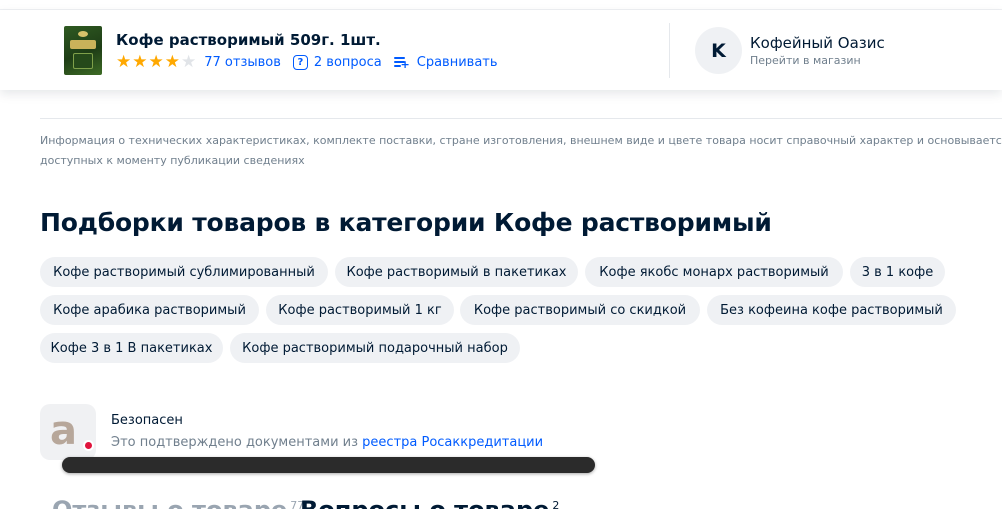 The width and height of the screenshot is (1002, 509). What do you see at coordinates (328, 465) in the screenshot?
I see `redaction-bar` at bounding box center [328, 465].